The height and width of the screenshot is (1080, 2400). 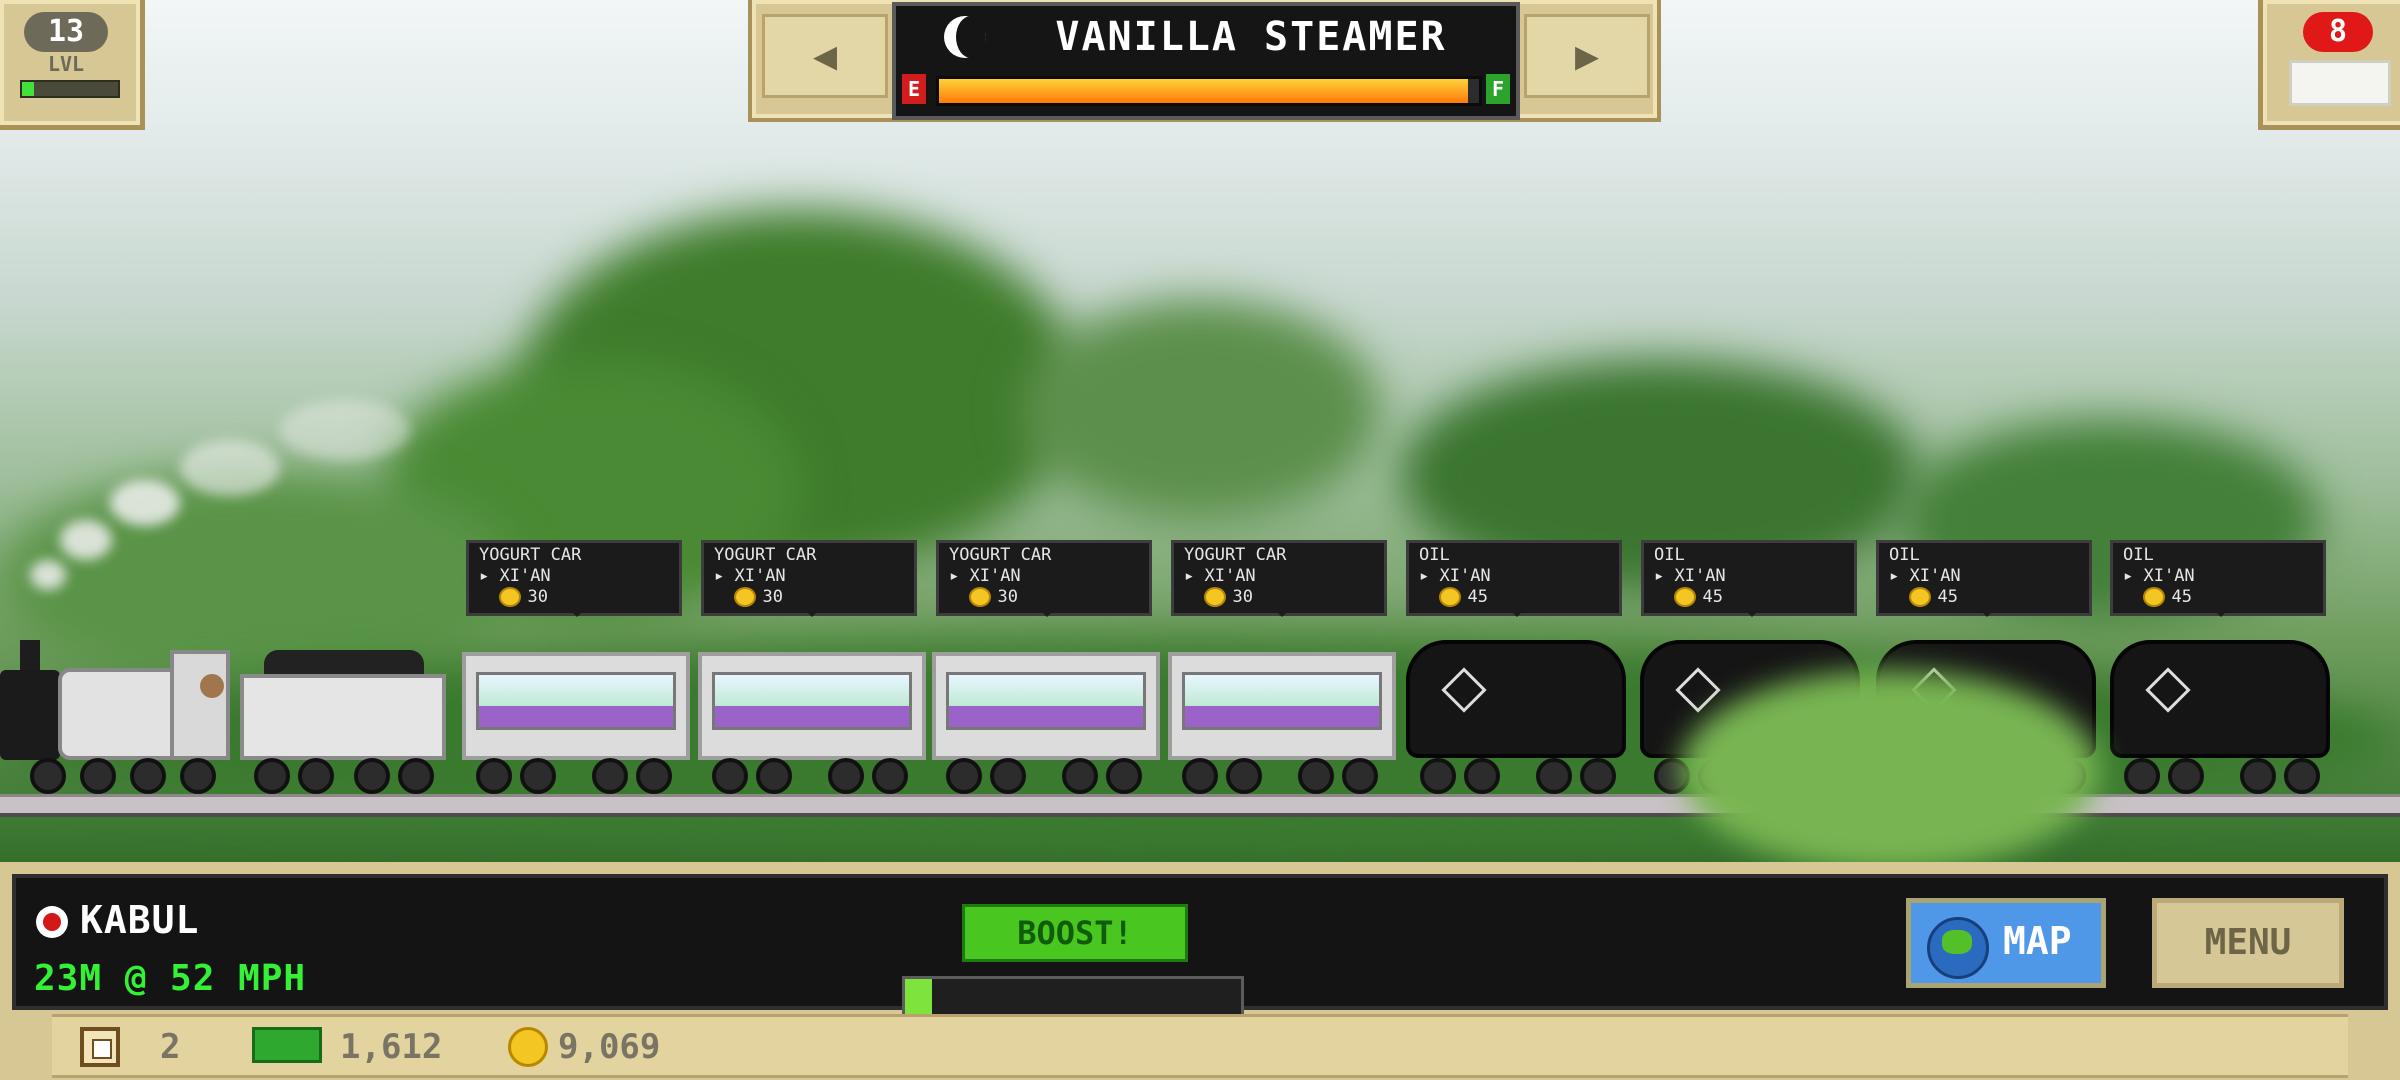 What do you see at coordinates (825, 56) in the screenshot?
I see `previous-train-button: ◀` at bounding box center [825, 56].